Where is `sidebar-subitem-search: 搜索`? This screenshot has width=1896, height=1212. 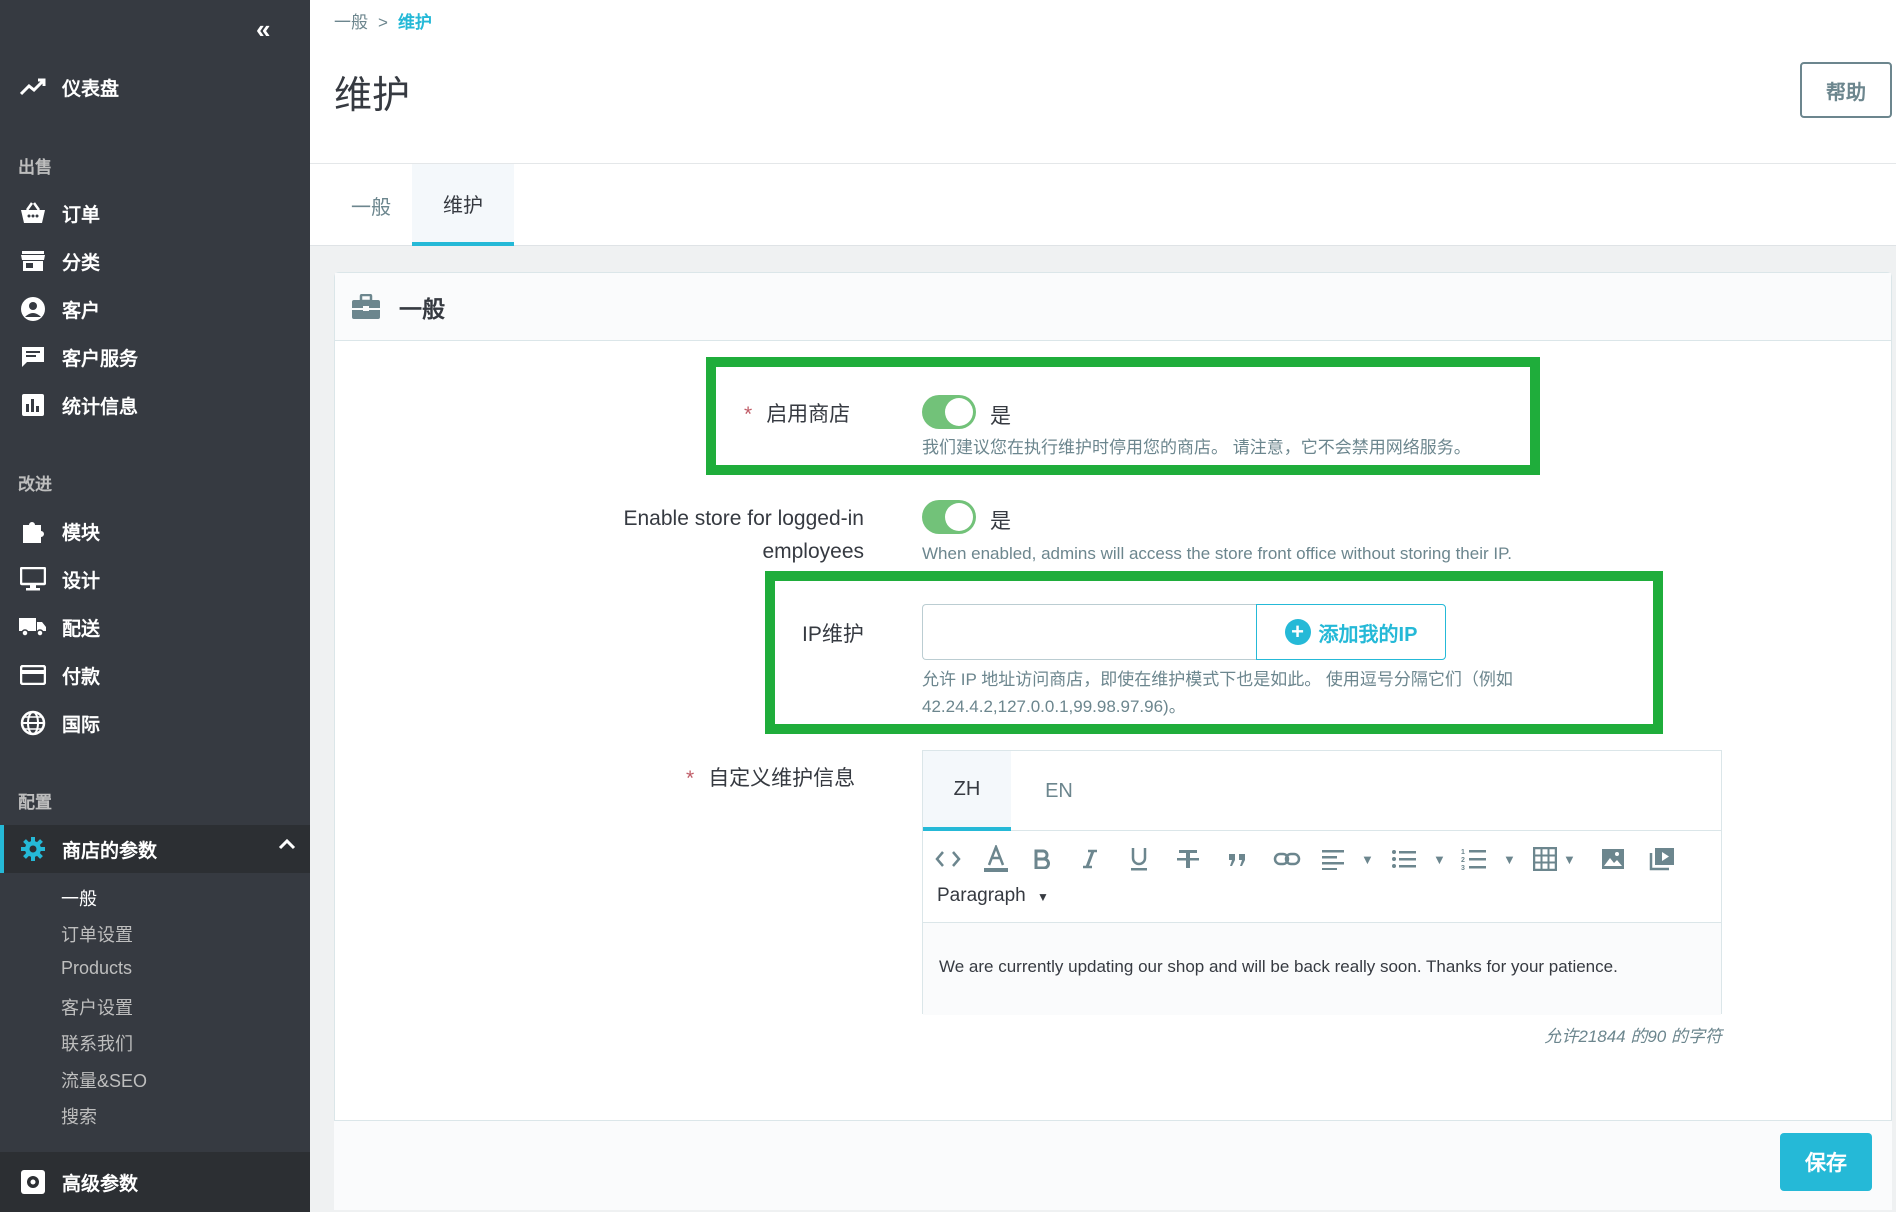
sidebar-subitem-search: 搜索 is located at coordinates (79, 1116).